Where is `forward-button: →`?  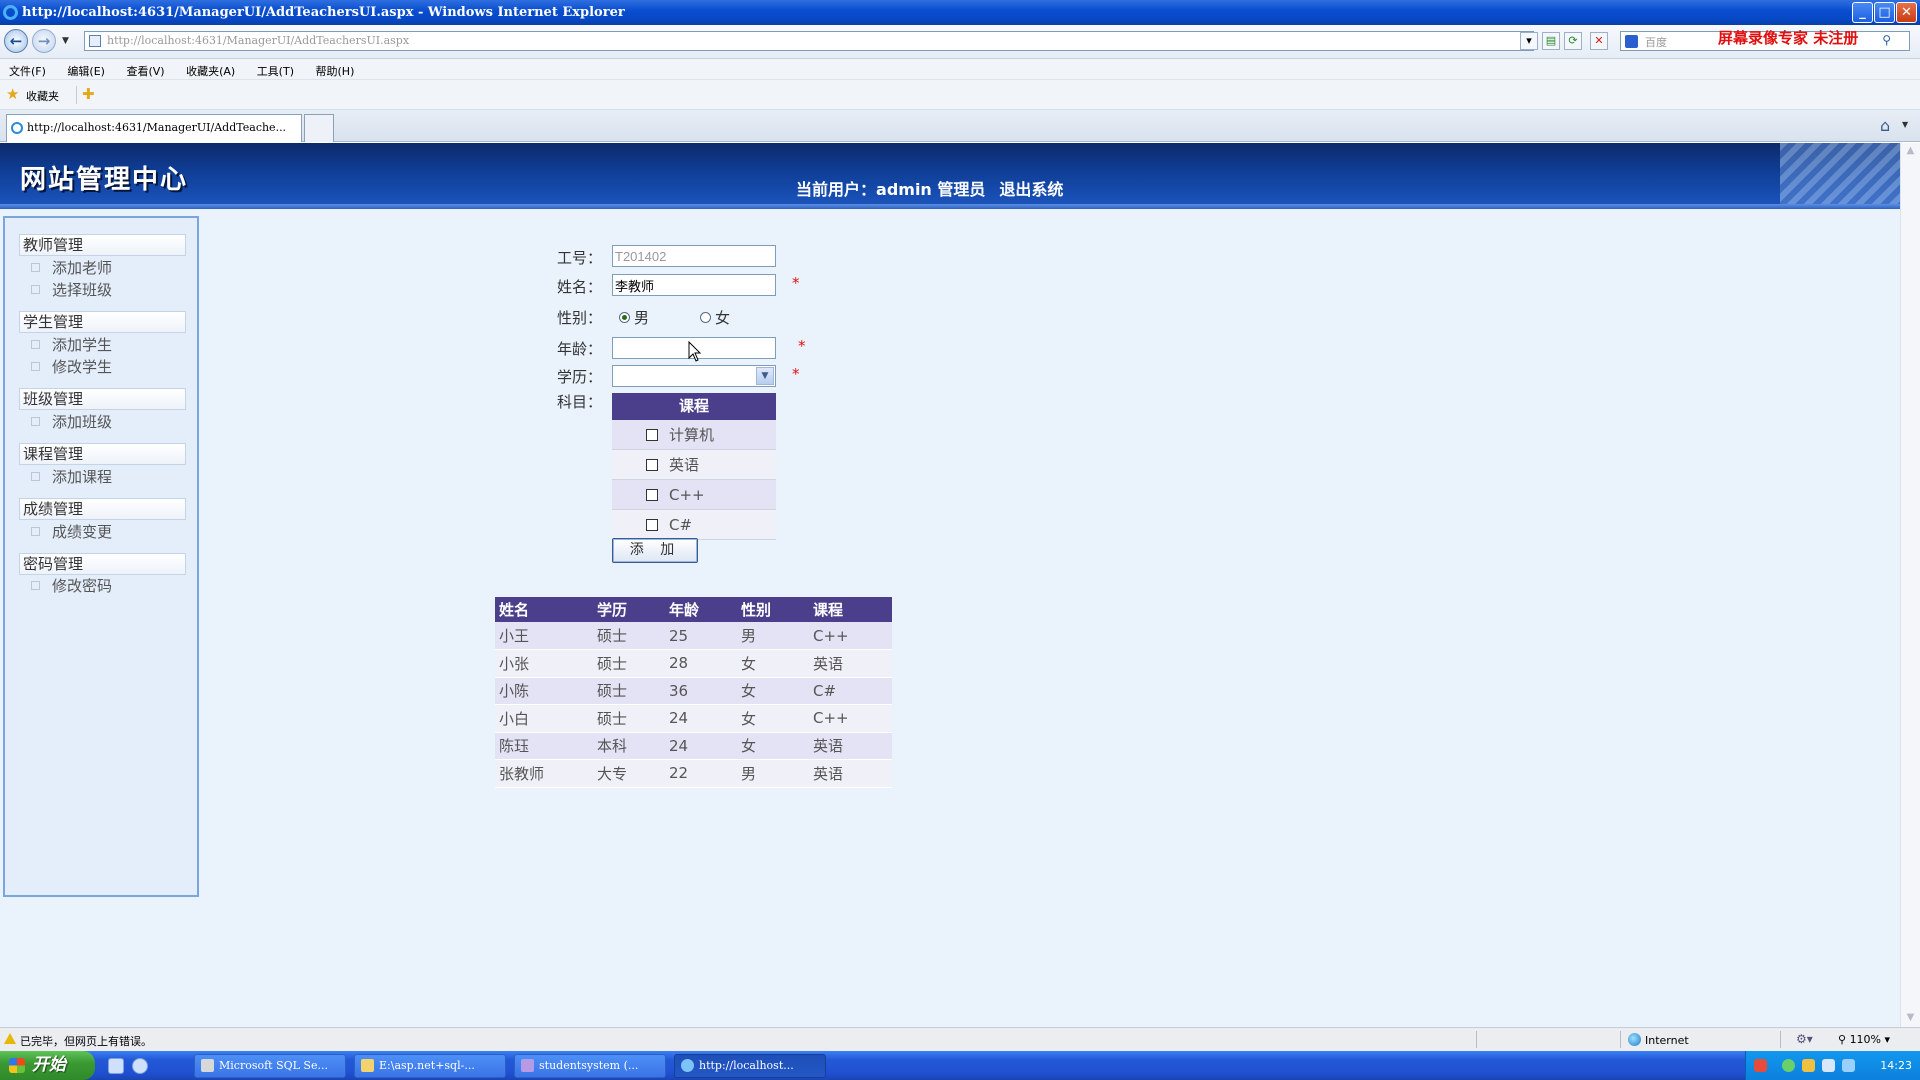
forward-button: → is located at coordinates (44, 41).